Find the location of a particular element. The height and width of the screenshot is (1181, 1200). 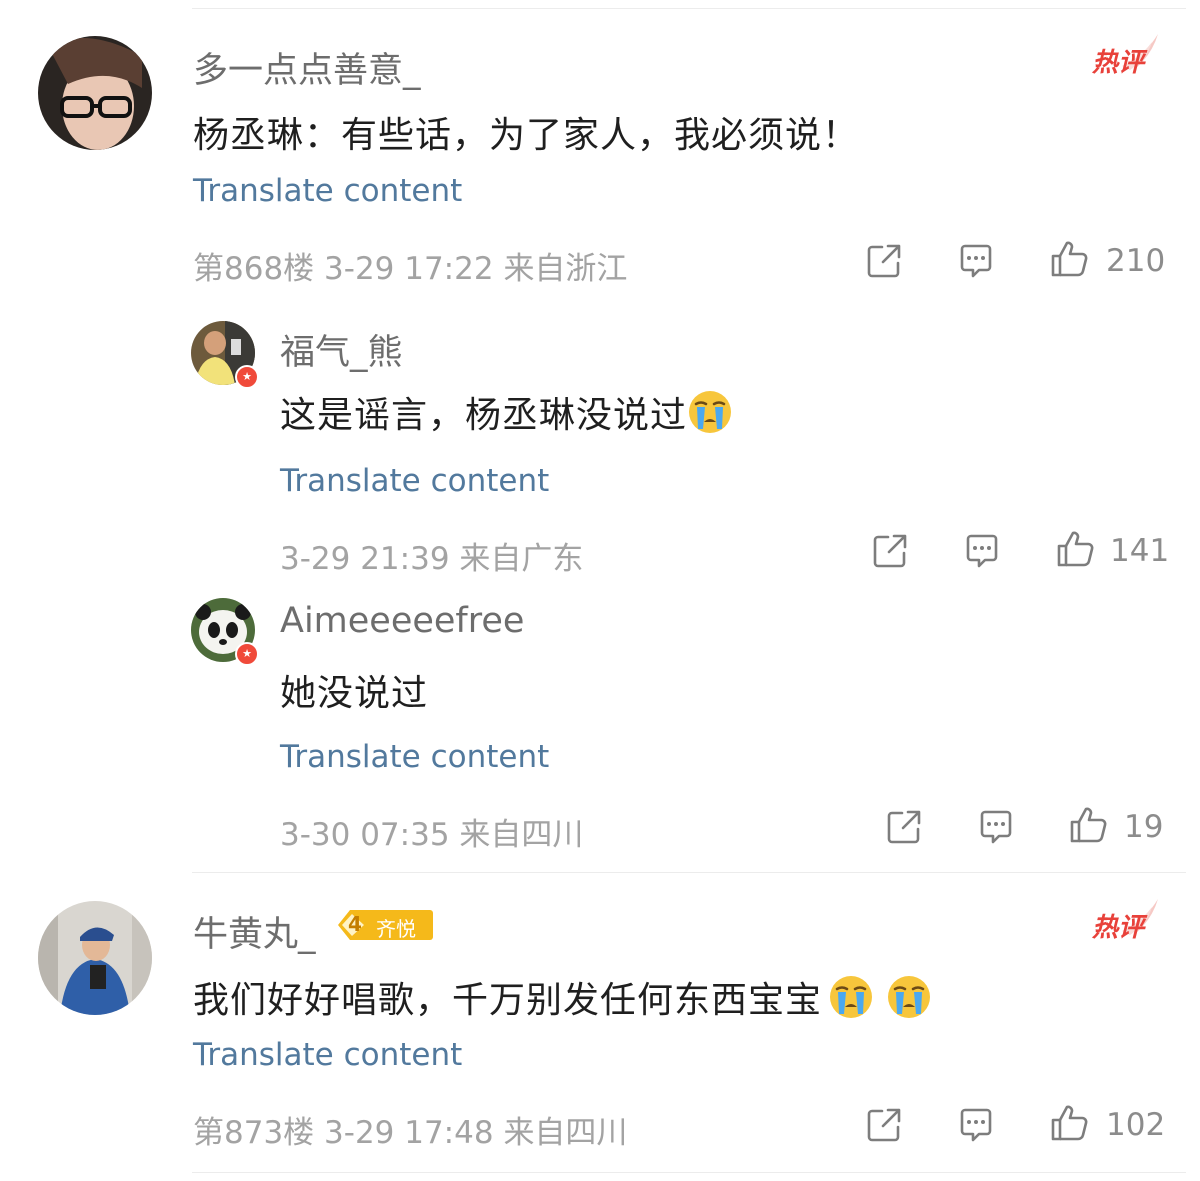

comment-text: 杨丞琳：有些话，为了家人，我必须说！ is located at coordinates (526, 135).